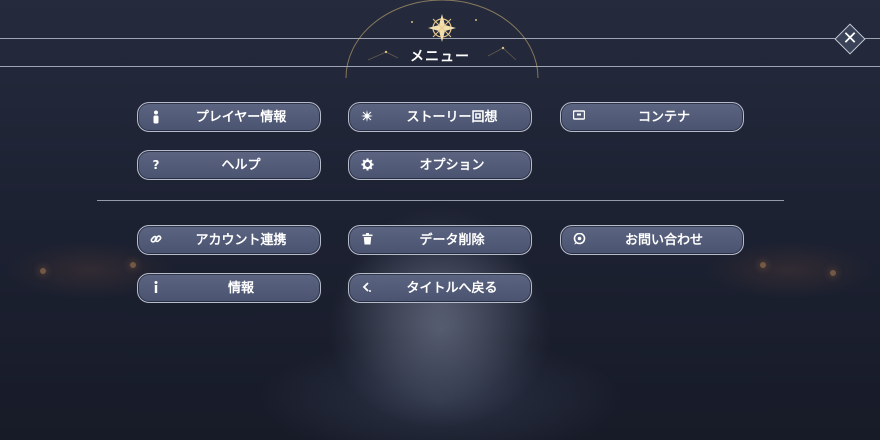  I want to click on page-title: メニュー, so click(440, 57).